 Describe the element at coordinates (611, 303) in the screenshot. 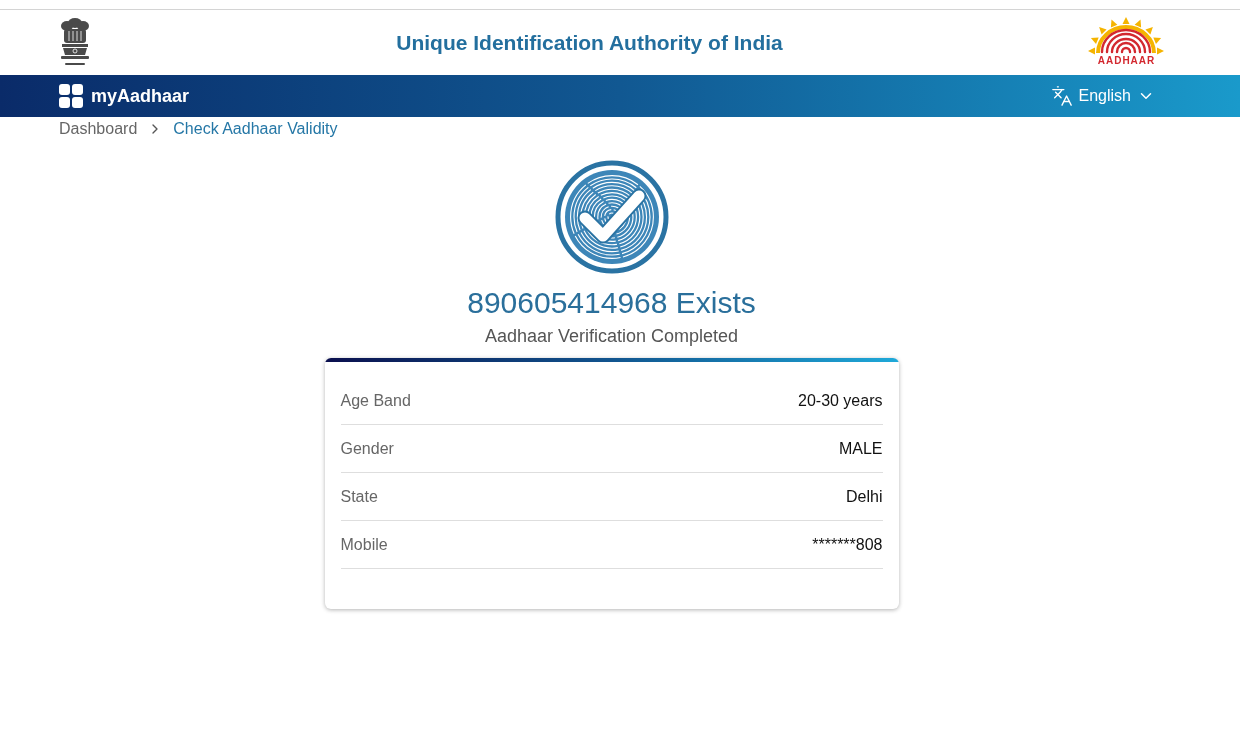

I see `result-heading: 890605414968 Exists` at that location.